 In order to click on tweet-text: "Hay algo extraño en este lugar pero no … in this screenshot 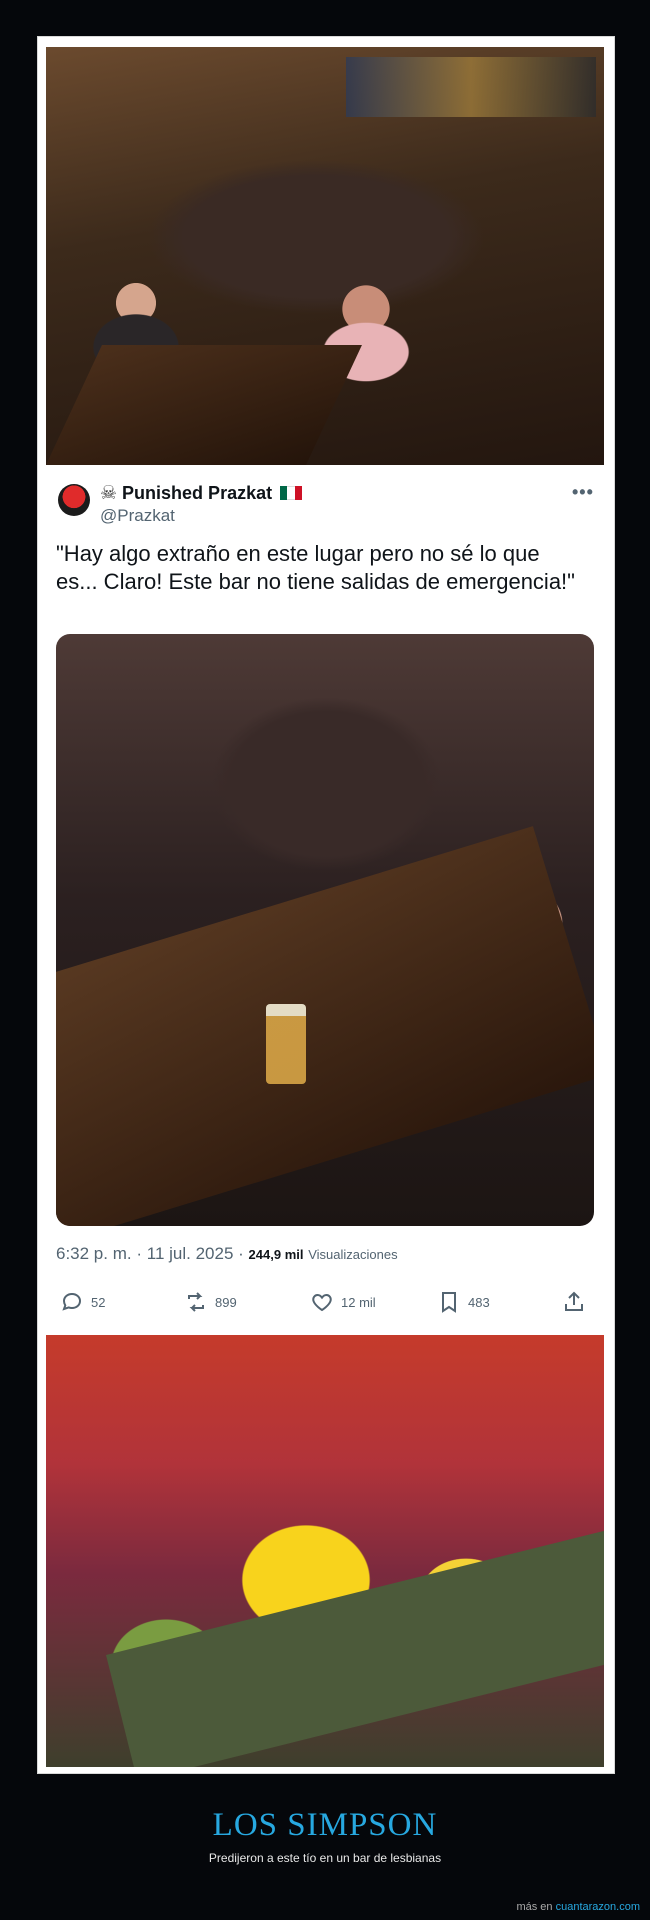, I will do `click(315, 567)`.